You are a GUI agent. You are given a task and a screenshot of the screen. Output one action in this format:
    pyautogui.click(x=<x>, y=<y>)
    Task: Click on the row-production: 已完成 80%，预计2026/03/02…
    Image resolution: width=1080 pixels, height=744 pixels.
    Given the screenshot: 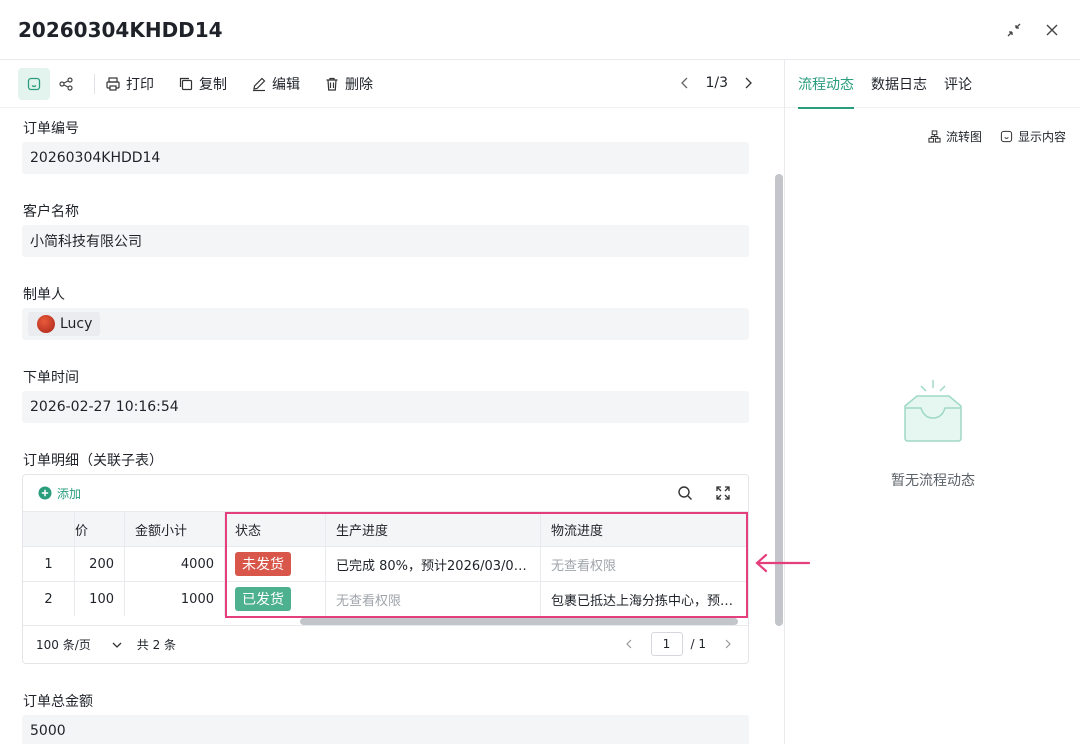 What is the action you would take?
    pyautogui.click(x=433, y=564)
    